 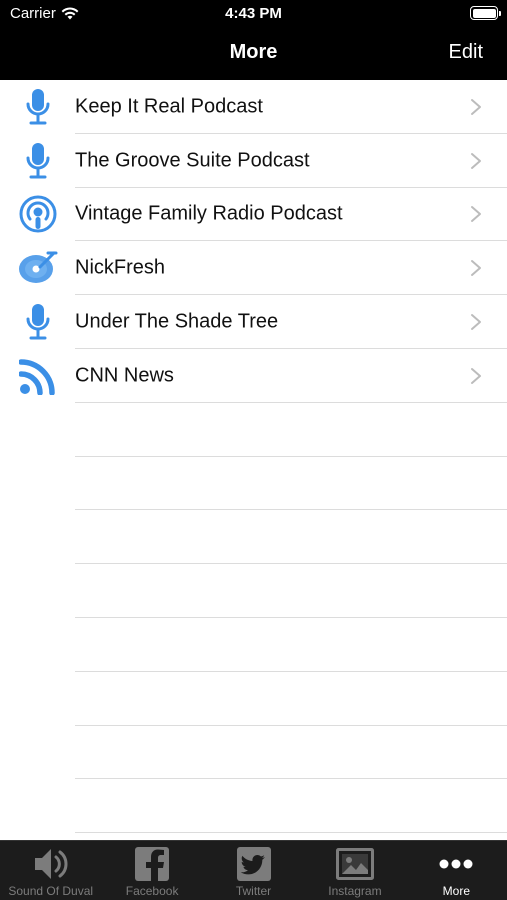 I want to click on facebook-icon, so click(x=152, y=864).